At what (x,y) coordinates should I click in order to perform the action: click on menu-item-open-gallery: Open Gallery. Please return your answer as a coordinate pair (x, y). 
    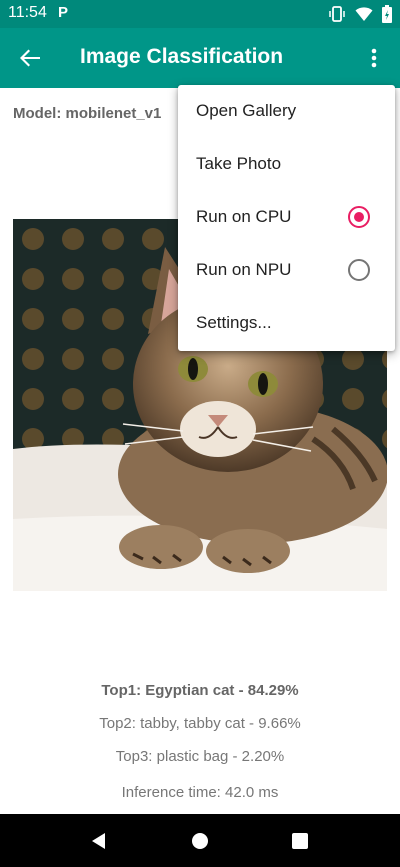
    Looking at the image, I should click on (286, 111).